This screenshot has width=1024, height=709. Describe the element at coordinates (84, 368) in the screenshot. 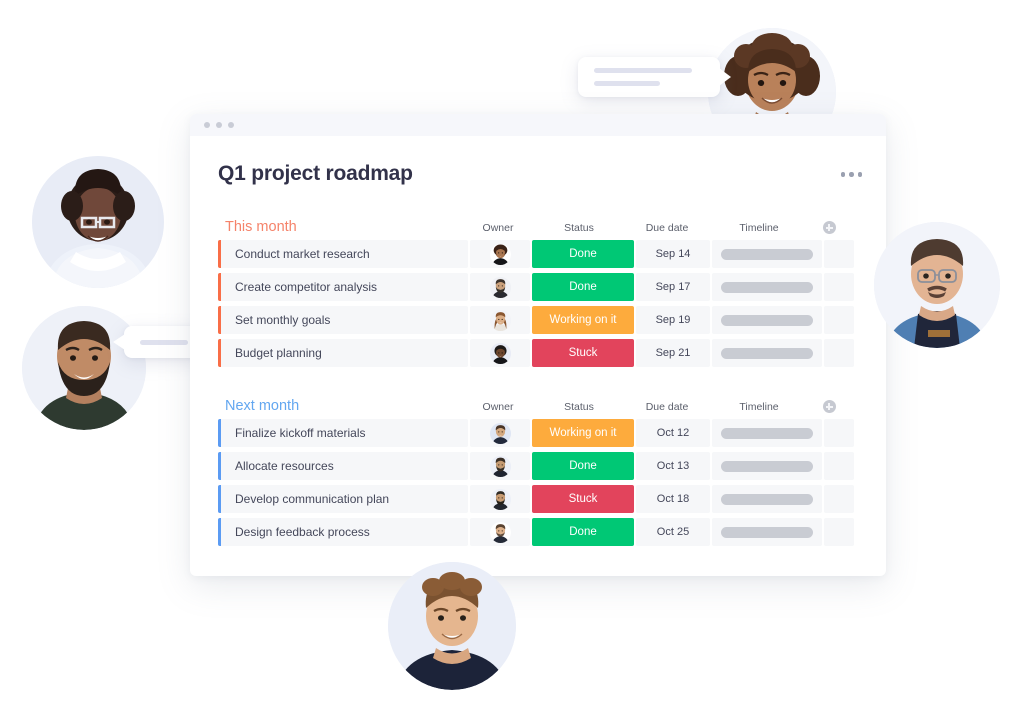

I see `floating-avatar-man-beard-dark-shirt` at that location.